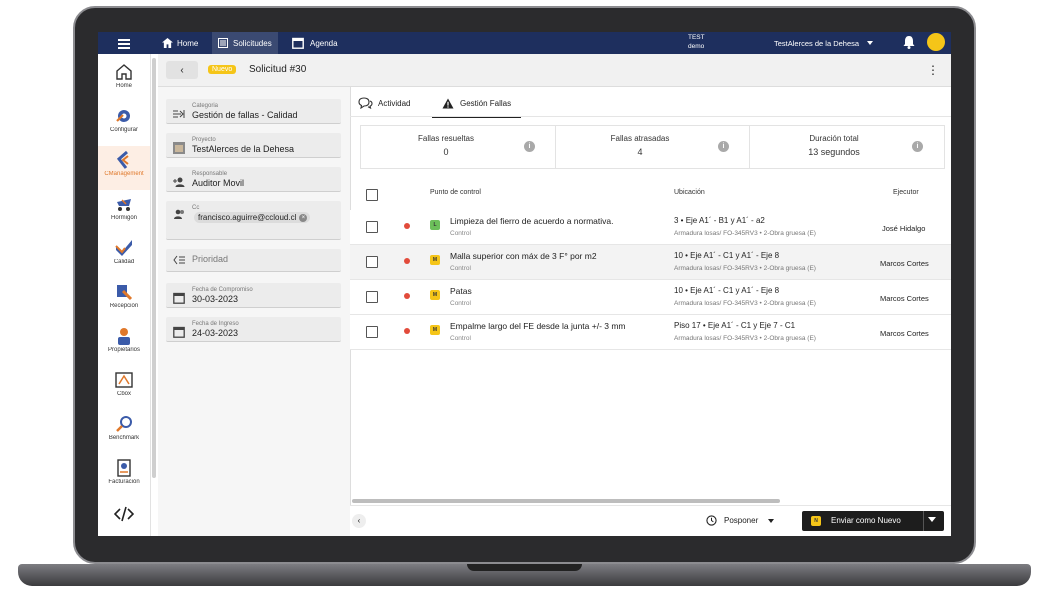  Describe the element at coordinates (566, 501) in the screenshot. I see `table-horizontal-scrollbar` at that location.